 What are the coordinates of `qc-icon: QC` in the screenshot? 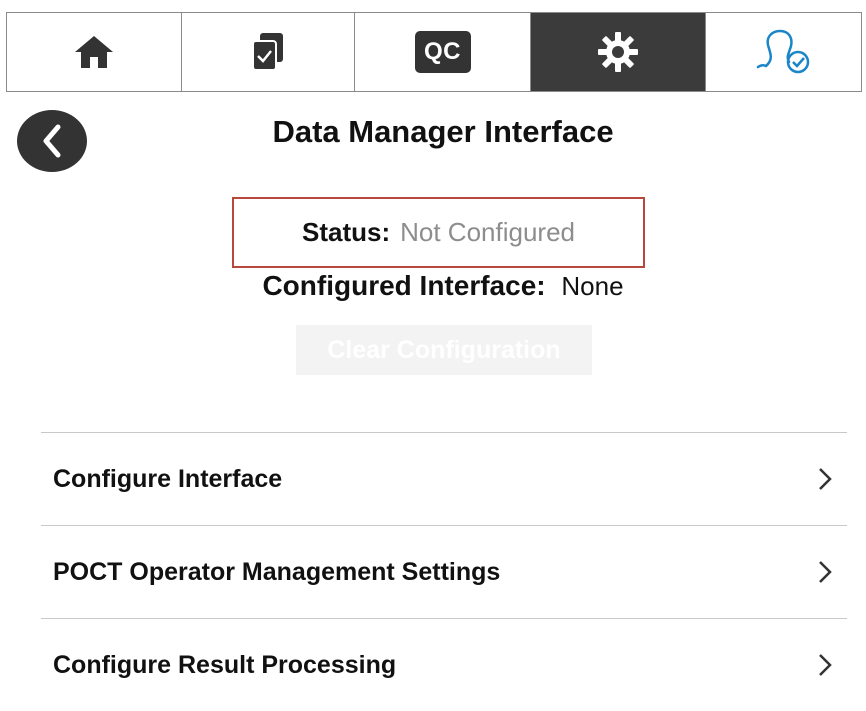 It's located at (442, 52).